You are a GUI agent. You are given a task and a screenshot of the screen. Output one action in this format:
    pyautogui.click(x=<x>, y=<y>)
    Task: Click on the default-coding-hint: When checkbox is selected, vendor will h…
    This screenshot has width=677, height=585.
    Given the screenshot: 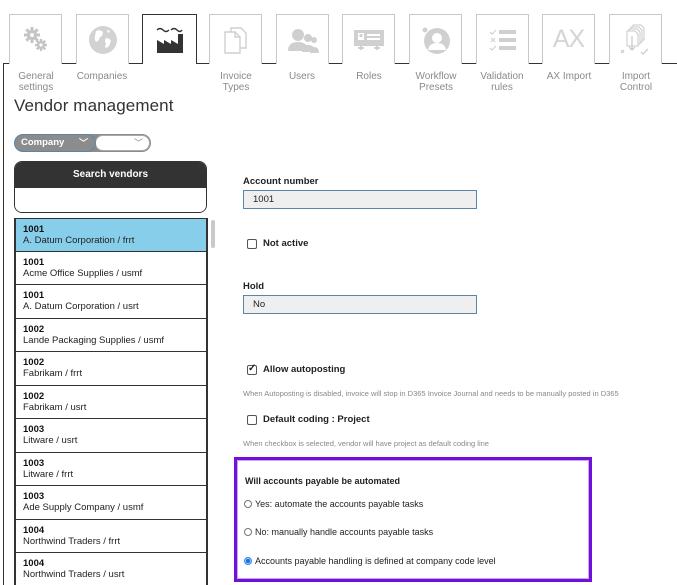 What is the action you would take?
    pyautogui.click(x=366, y=443)
    